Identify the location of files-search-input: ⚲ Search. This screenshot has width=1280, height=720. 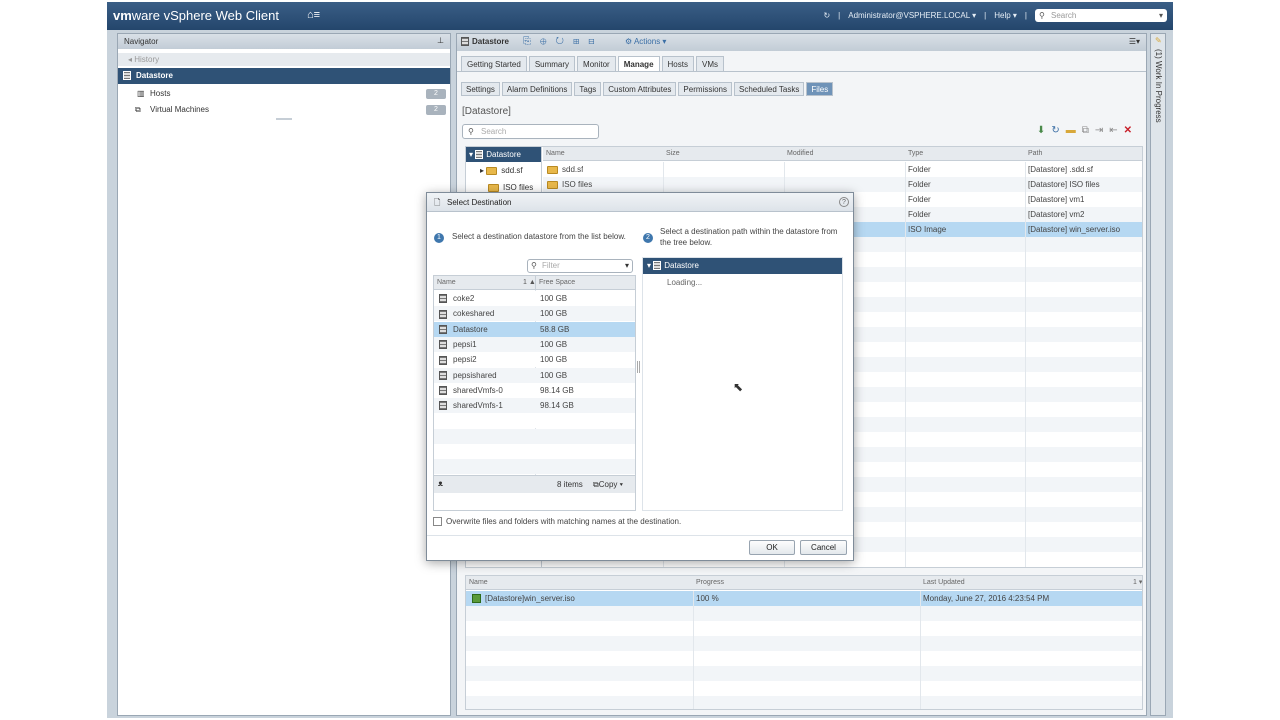
(530, 131).